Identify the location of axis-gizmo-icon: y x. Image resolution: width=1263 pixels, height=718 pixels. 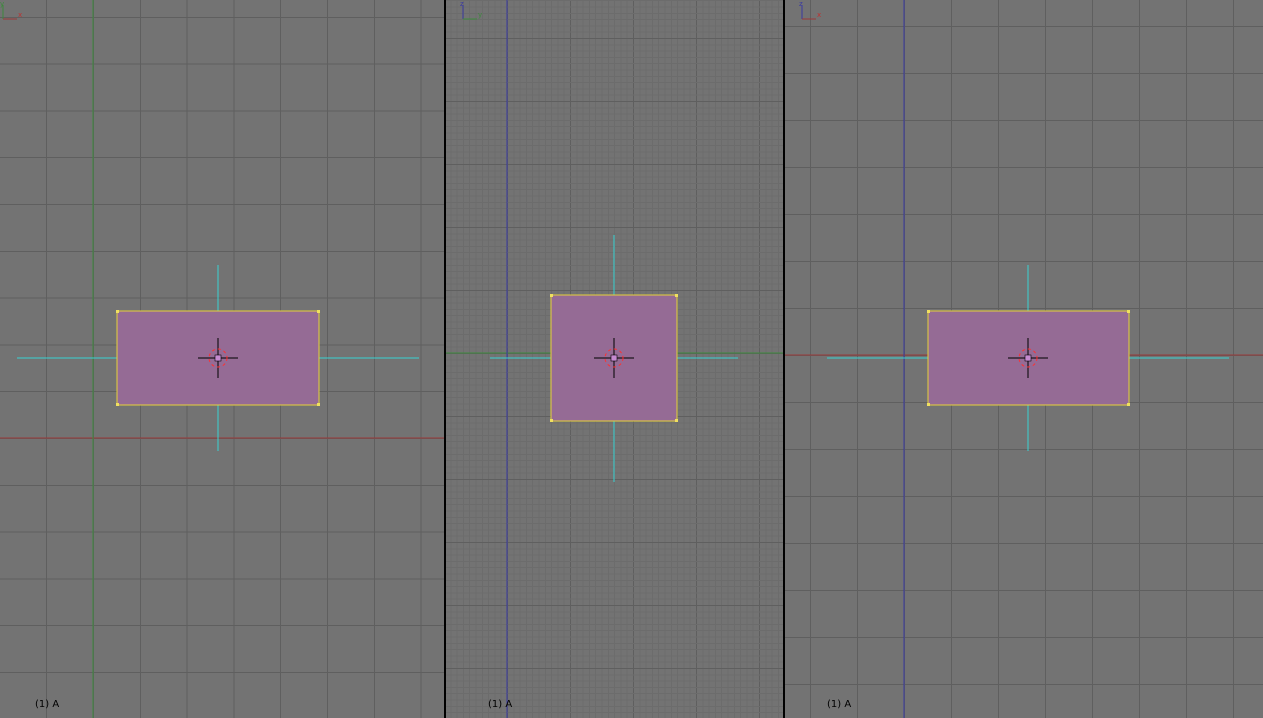
(11, 10).